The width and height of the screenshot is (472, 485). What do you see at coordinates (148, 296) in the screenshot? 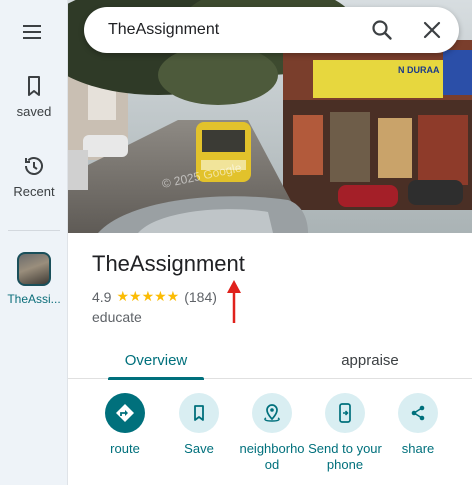
I see `star-rating-icon: ★★★★★` at bounding box center [148, 296].